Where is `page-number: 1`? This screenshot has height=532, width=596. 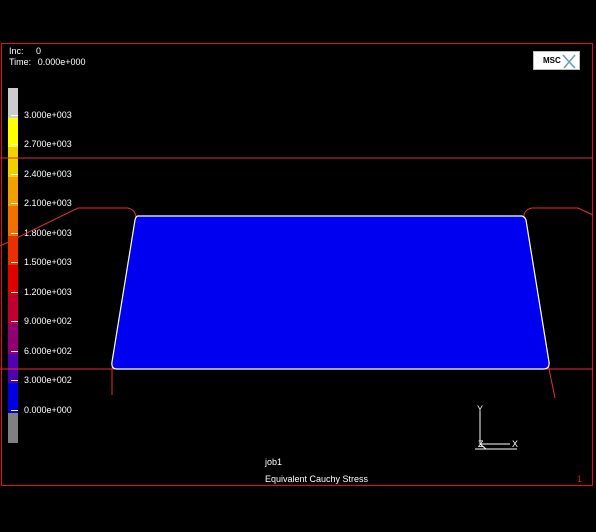
page-number: 1 is located at coordinates (580, 479).